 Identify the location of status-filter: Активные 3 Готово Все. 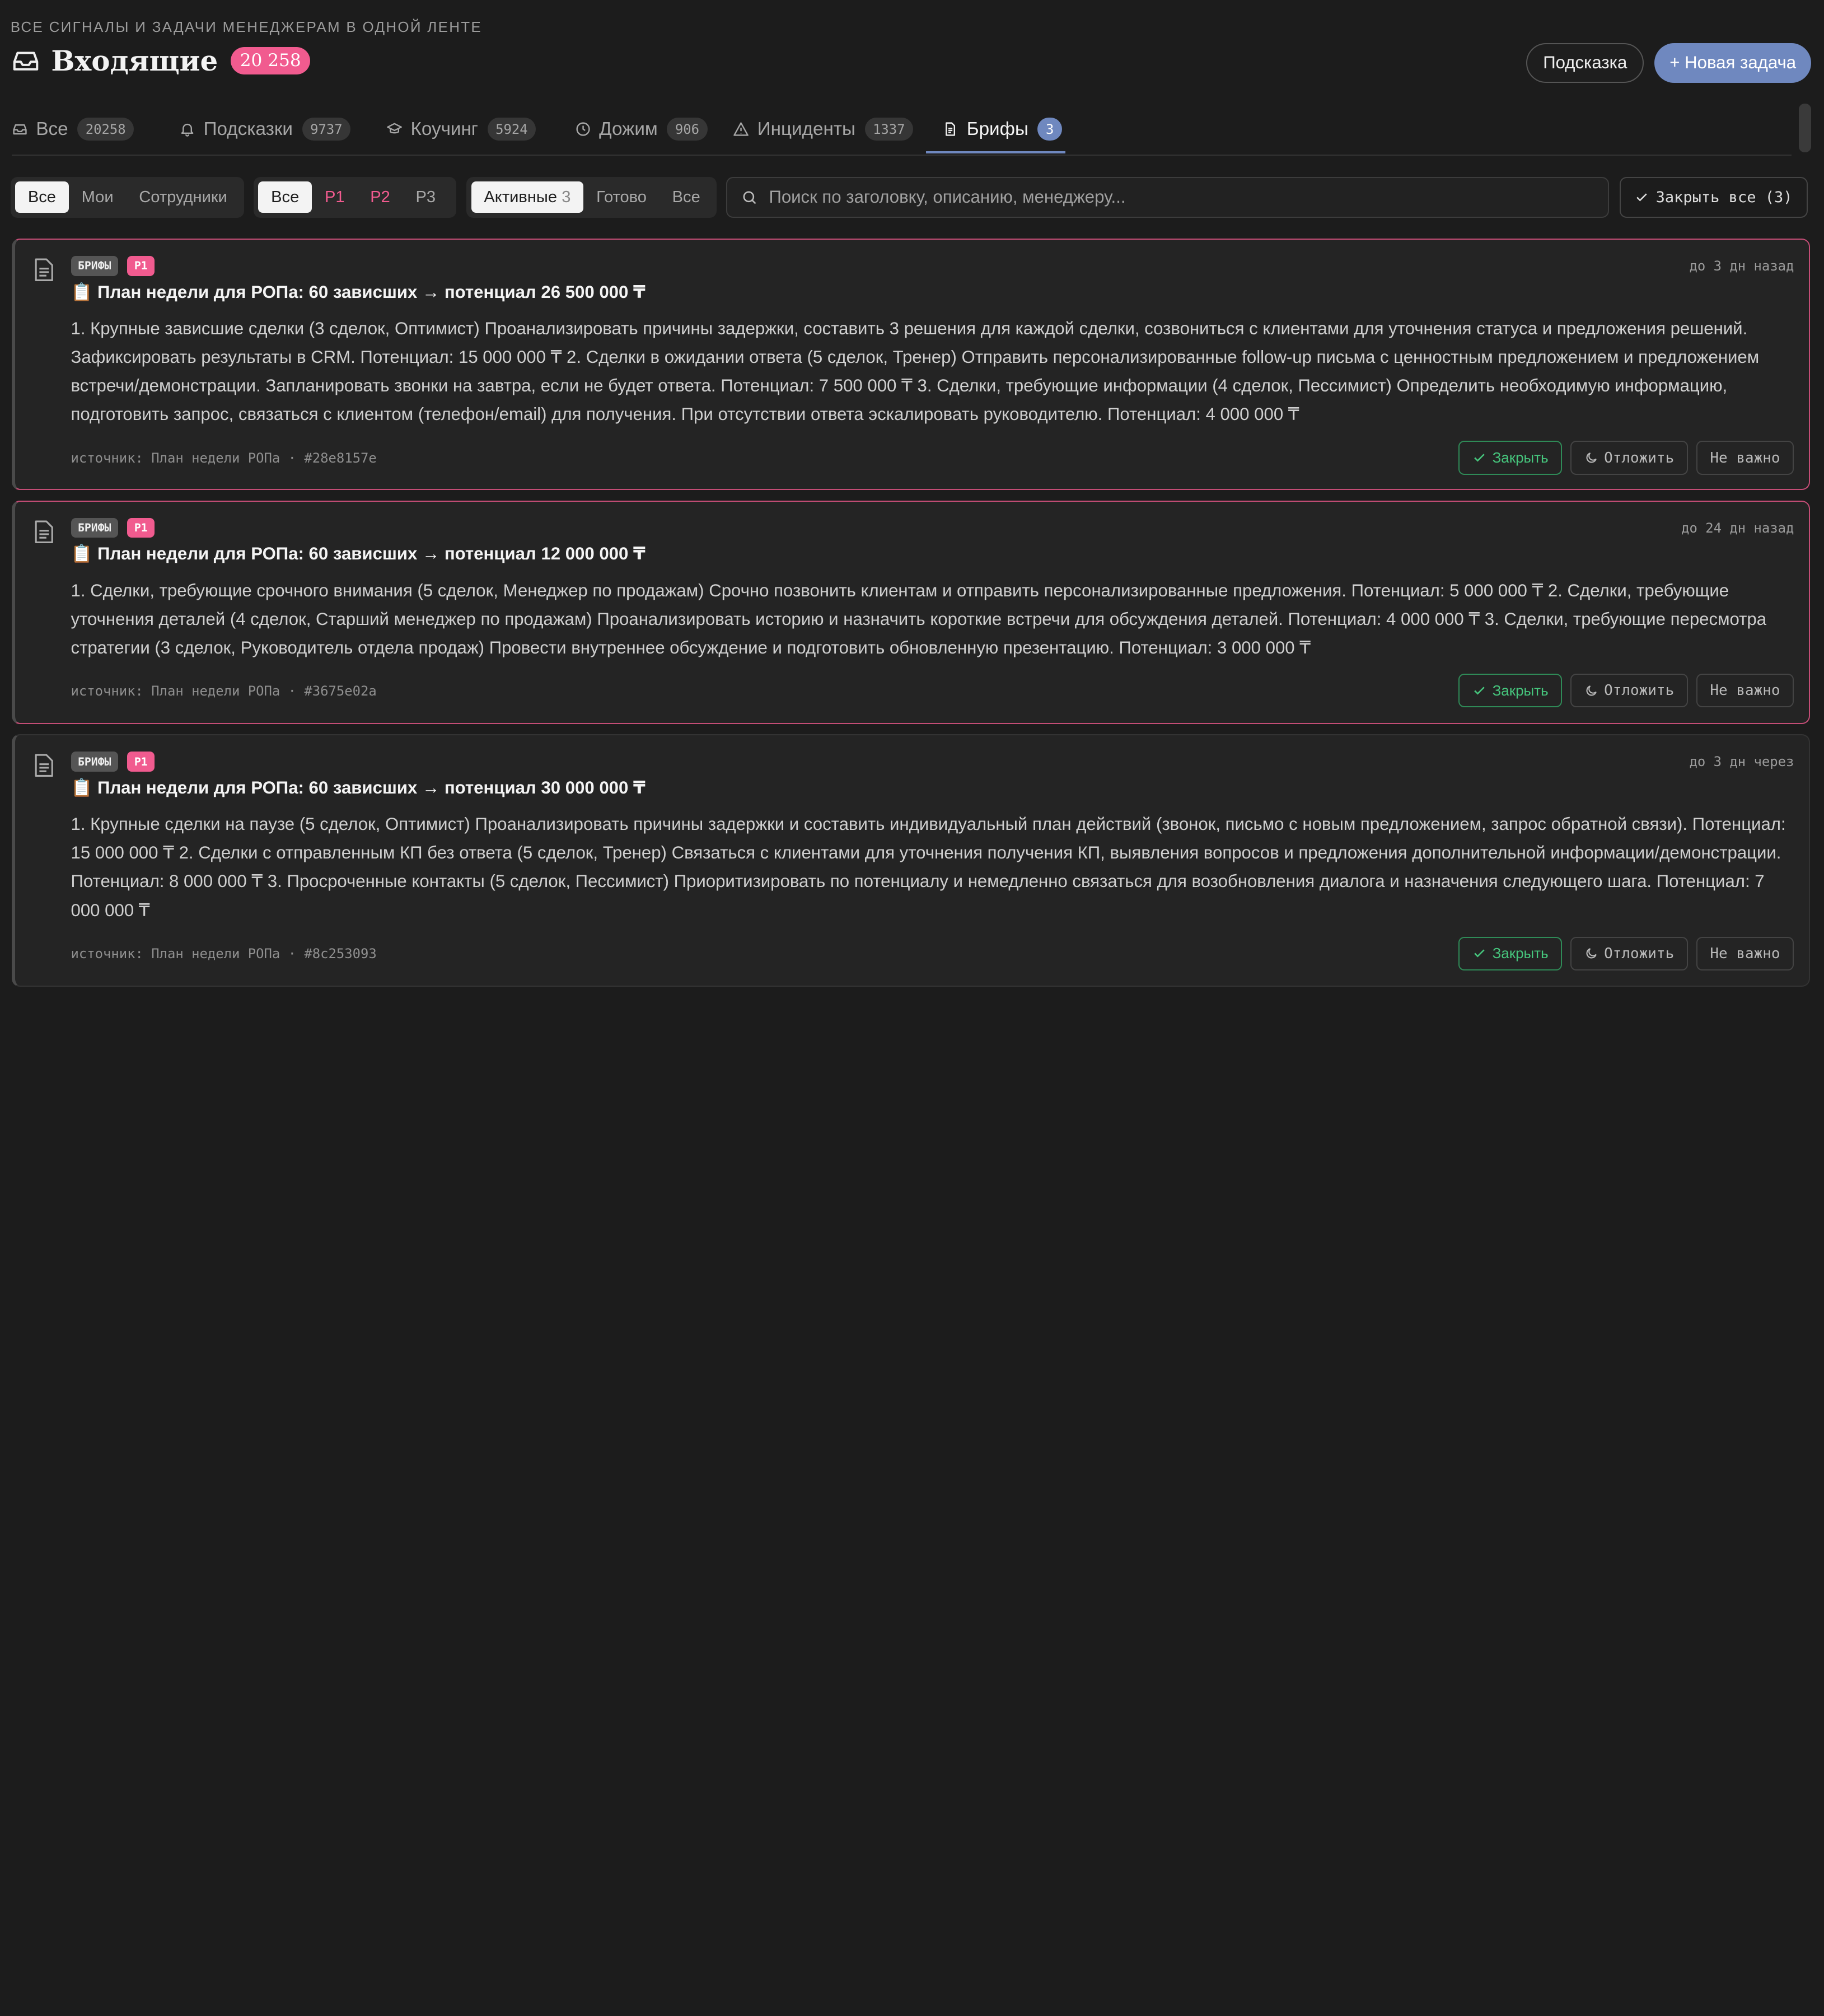
(591, 197).